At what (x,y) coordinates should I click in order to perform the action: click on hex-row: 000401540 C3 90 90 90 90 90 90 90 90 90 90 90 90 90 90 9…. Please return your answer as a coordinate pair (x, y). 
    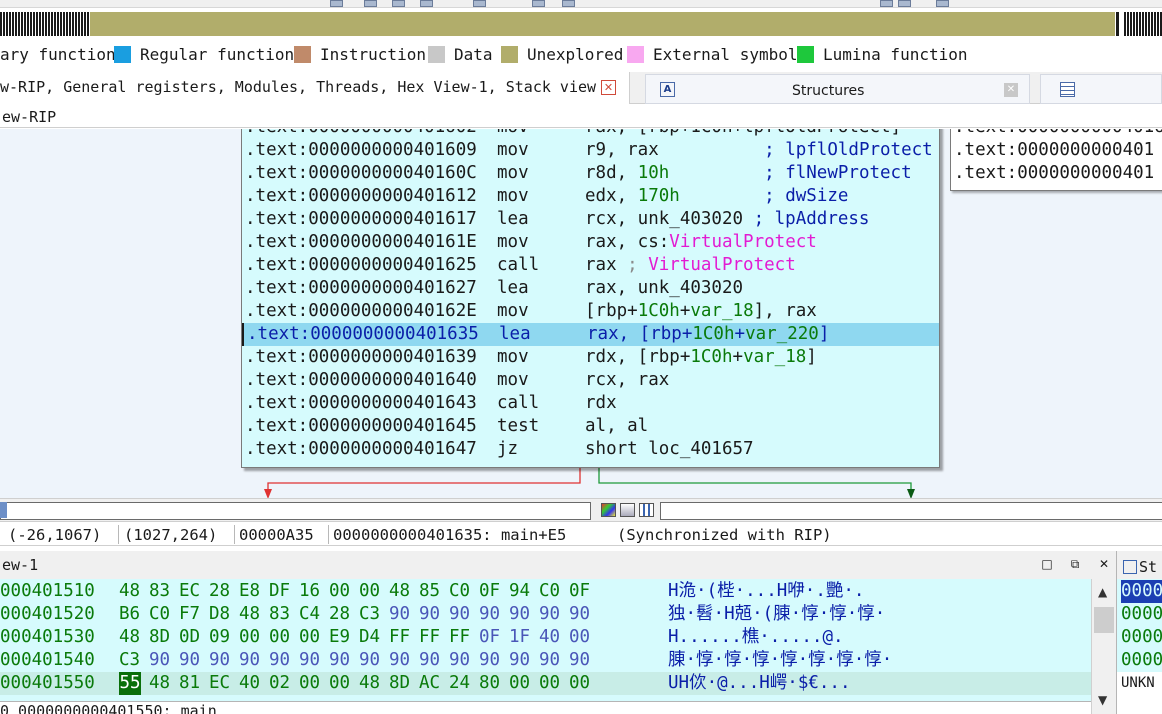
    Looking at the image, I should click on (545, 660).